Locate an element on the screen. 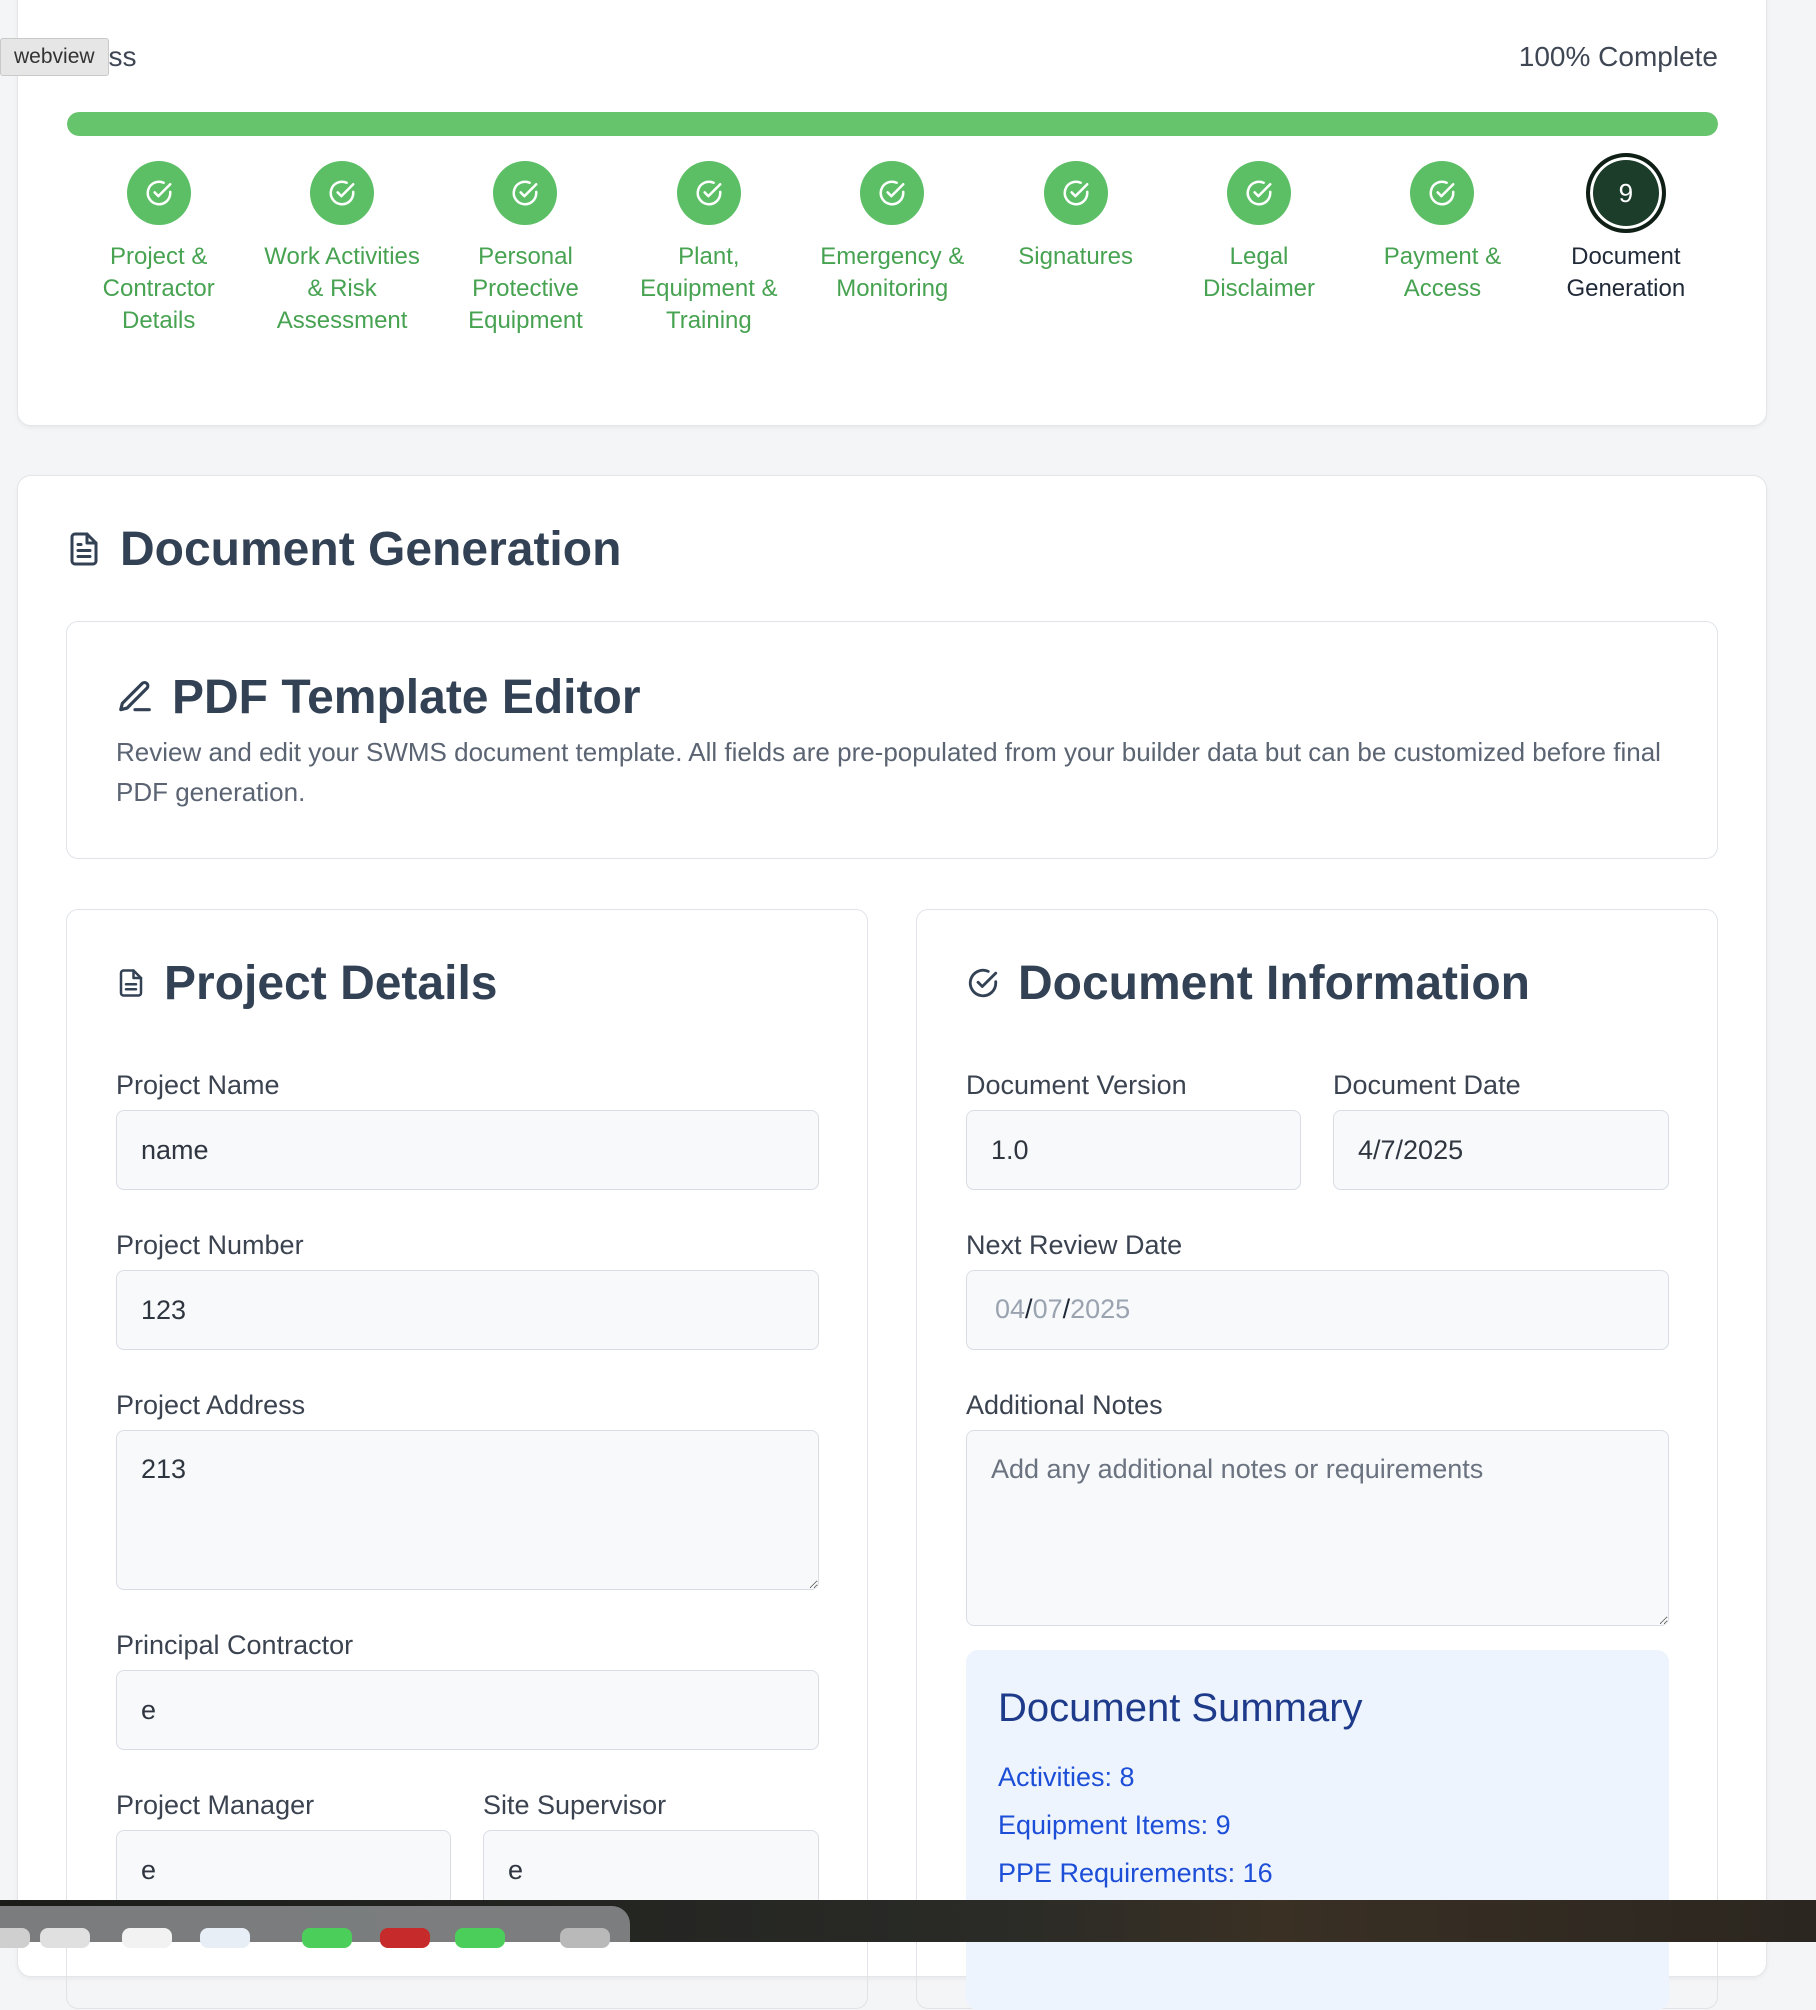  step-label: Personal Protective Equipment is located at coordinates (525, 288).